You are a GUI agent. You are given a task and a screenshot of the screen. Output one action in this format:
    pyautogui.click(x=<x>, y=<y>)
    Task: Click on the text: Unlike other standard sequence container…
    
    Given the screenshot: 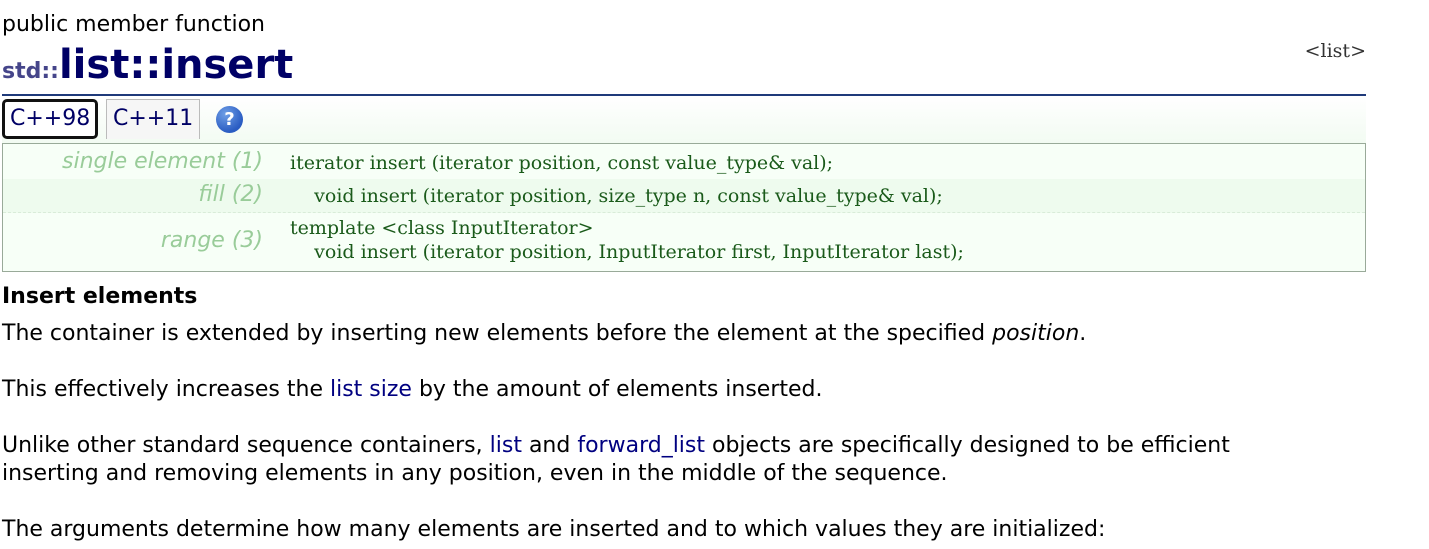 What is the action you would take?
    pyautogui.click(x=246, y=445)
    